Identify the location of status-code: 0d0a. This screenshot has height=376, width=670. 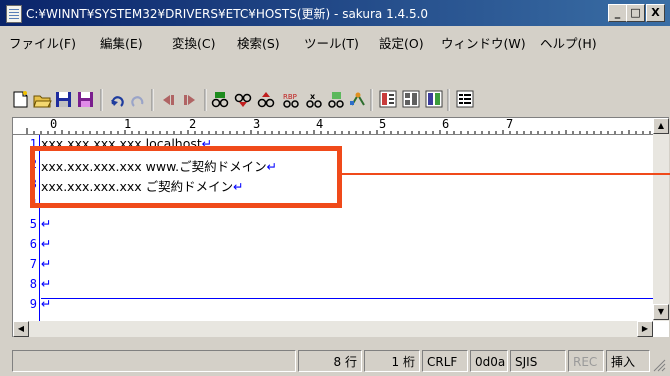
(489, 361).